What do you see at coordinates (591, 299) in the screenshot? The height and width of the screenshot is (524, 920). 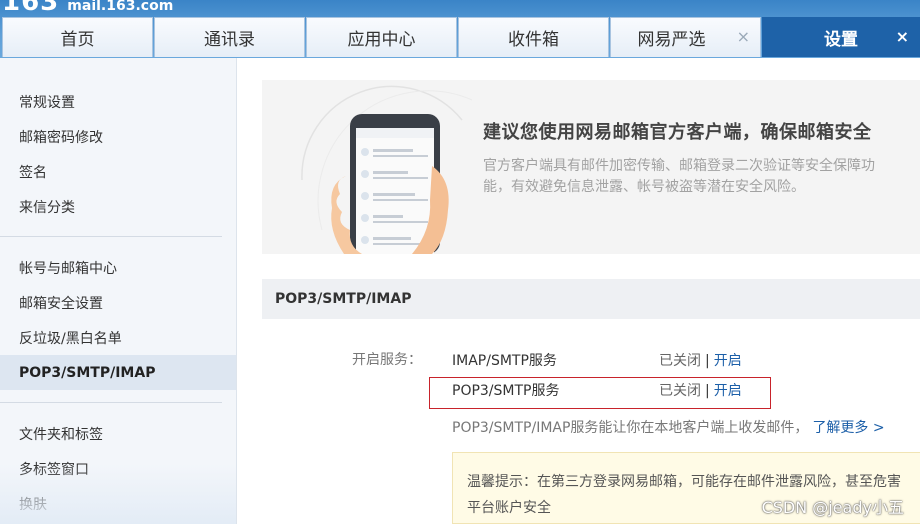 I see `section-title: POP3/SMTP/IMAP` at bounding box center [591, 299].